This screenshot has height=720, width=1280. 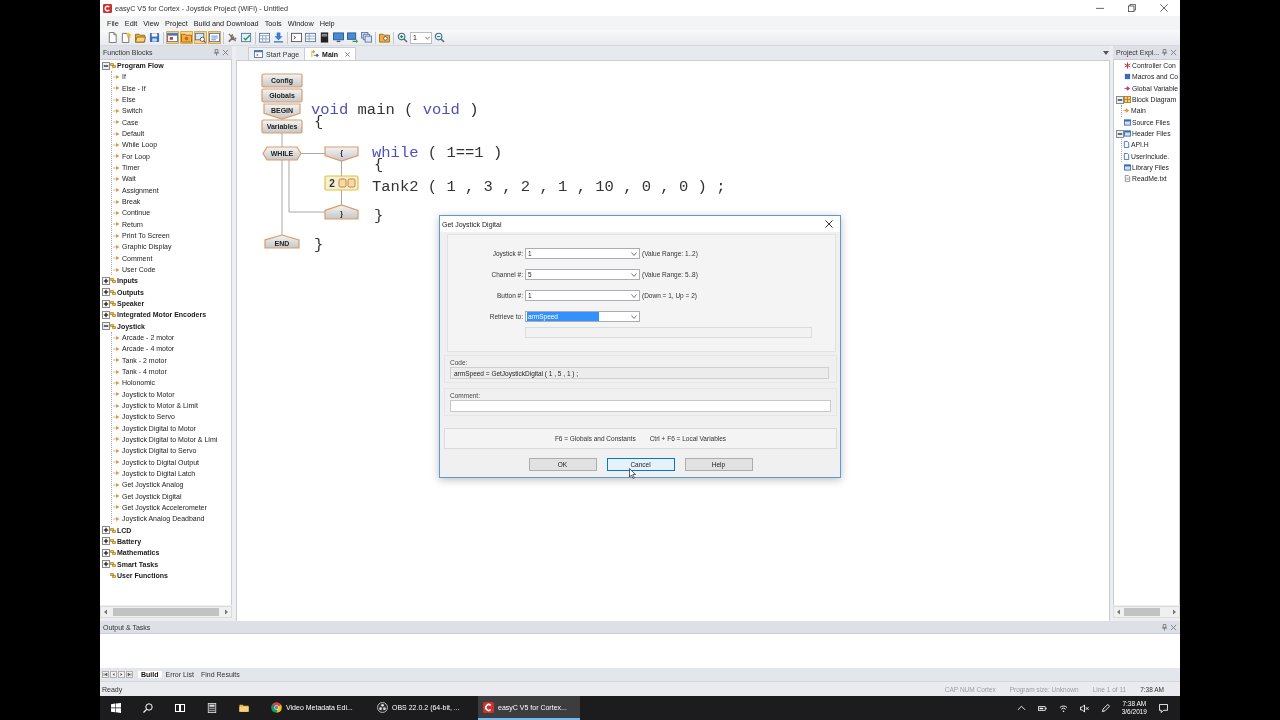 What do you see at coordinates (549, 187) in the screenshot?
I see `code-line: Tank2 ( 1 , 3 , 2 , 1 , 10 , 0 , 0 ) ;` at bounding box center [549, 187].